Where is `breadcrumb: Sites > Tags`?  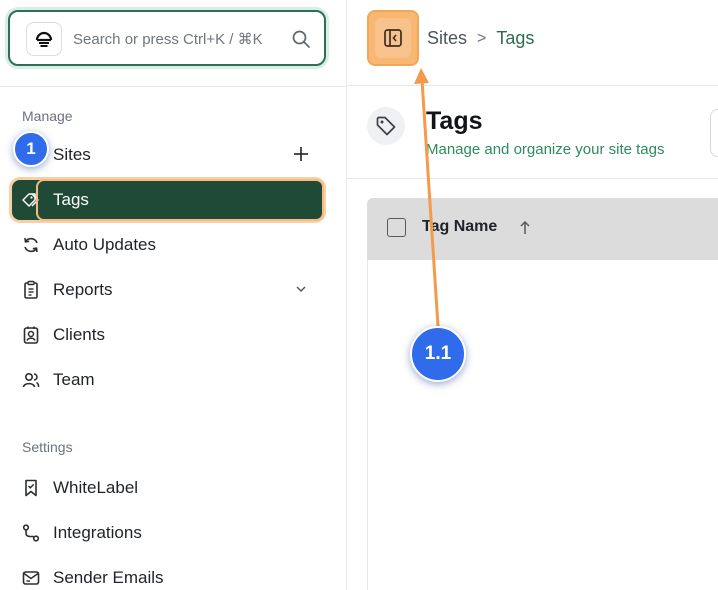 breadcrumb: Sites > Tags is located at coordinates (480, 38).